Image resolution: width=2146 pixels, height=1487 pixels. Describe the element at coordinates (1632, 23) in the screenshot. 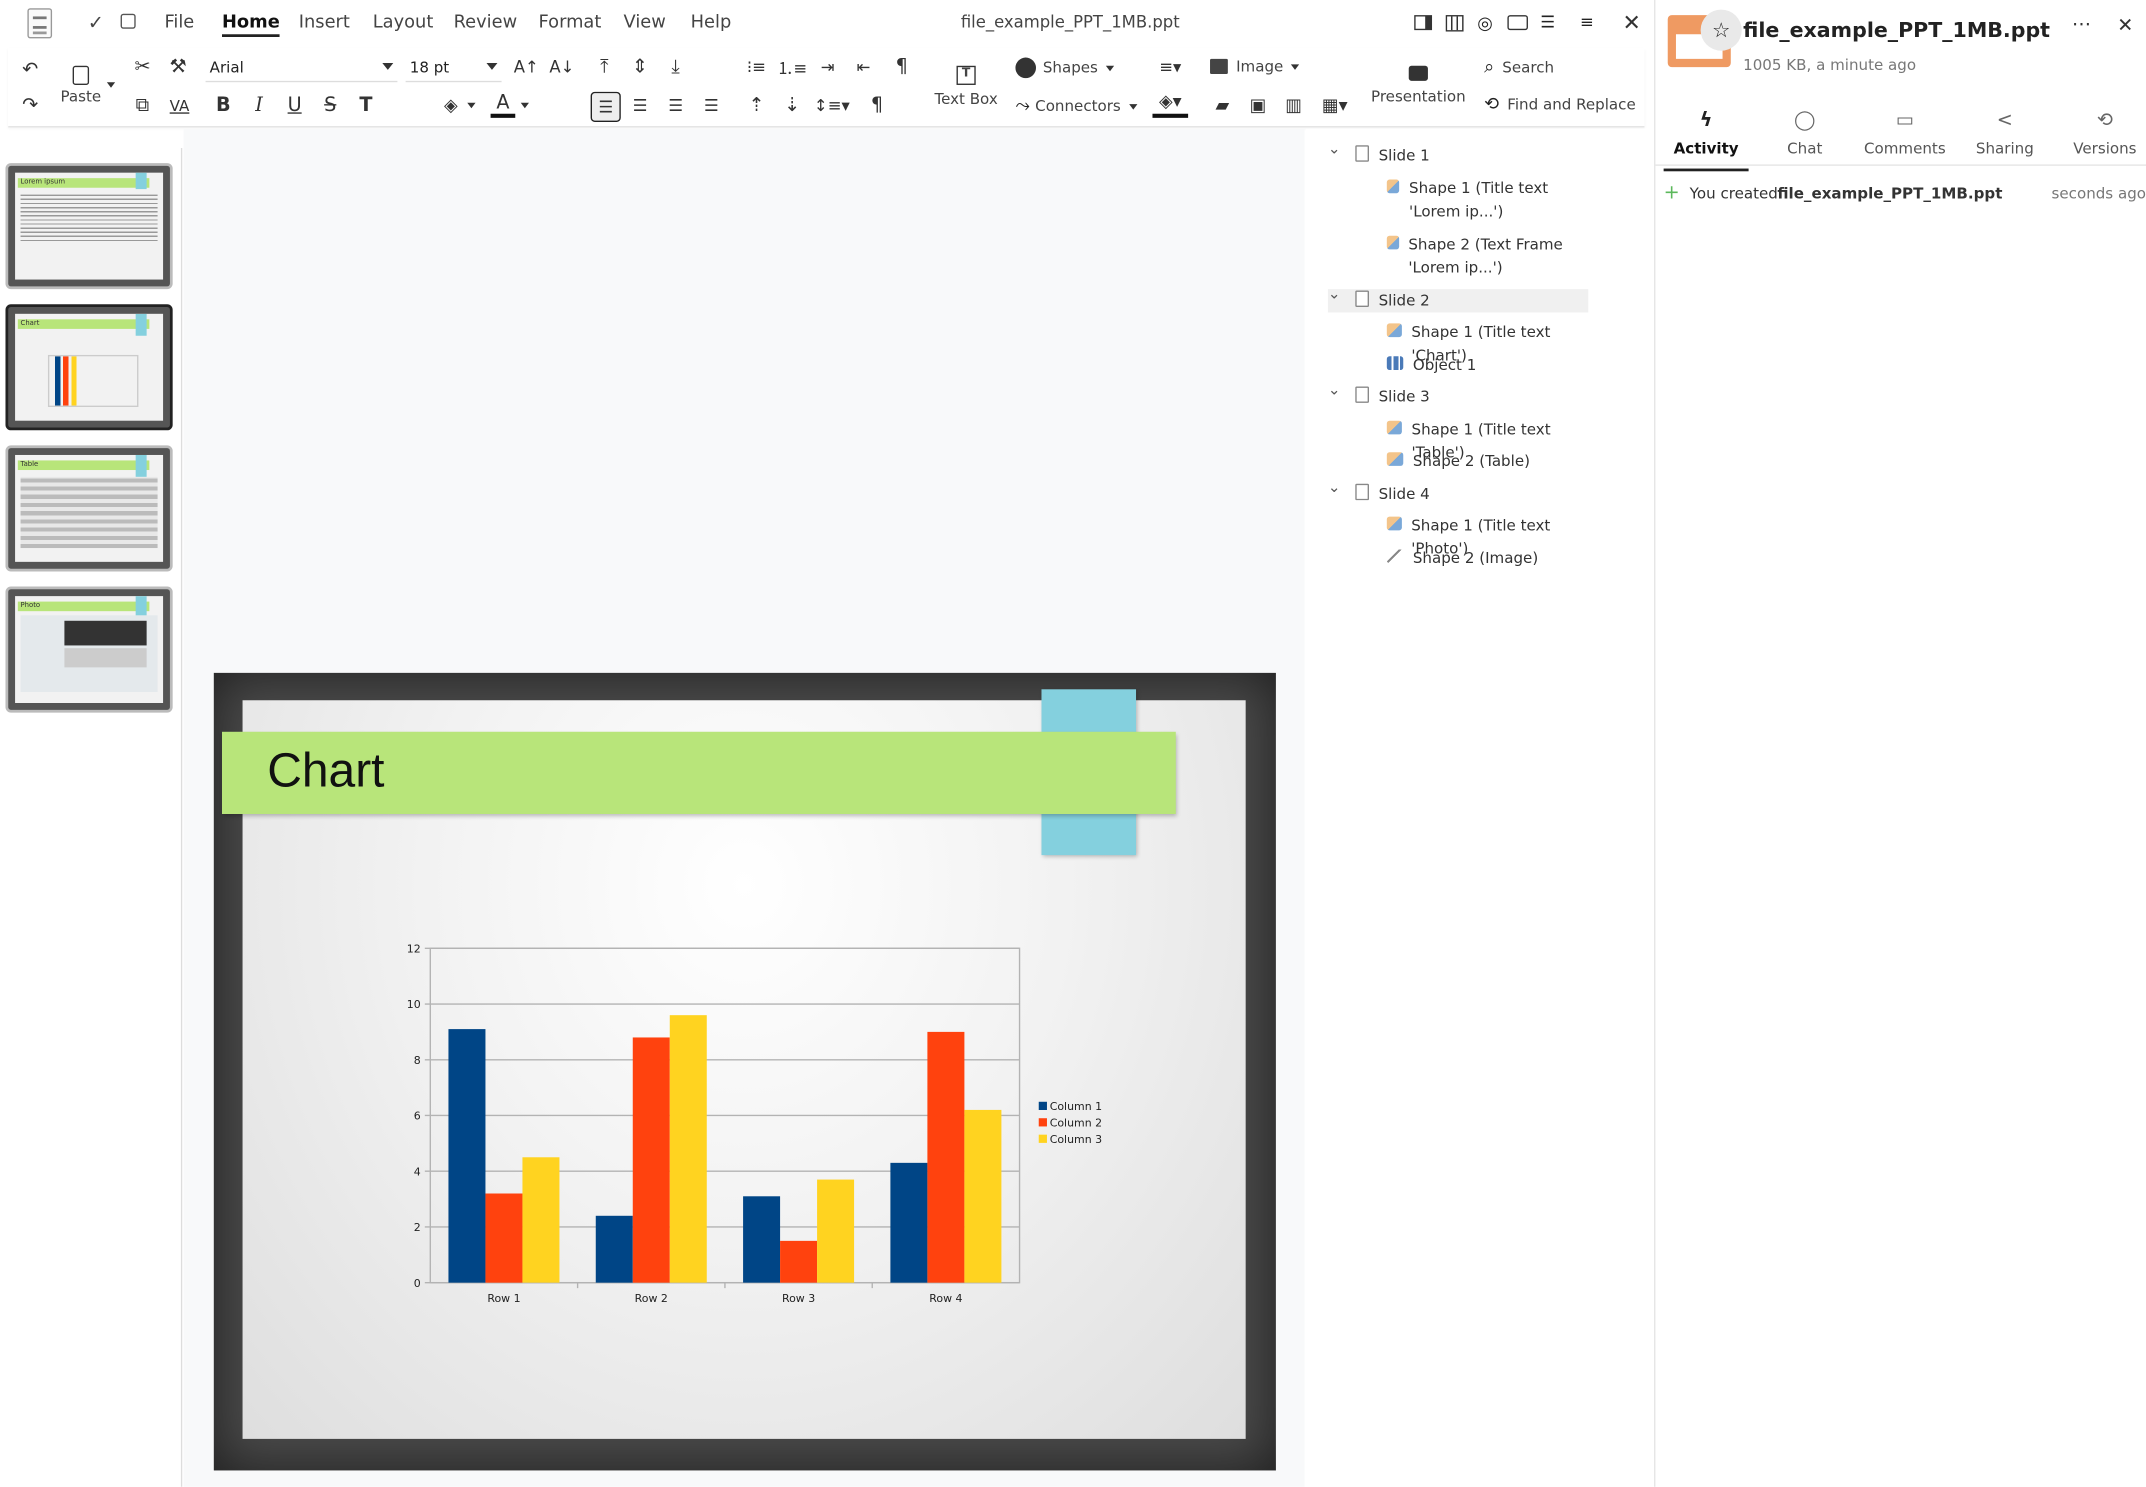

I see `close-document-icon: ✕` at that location.